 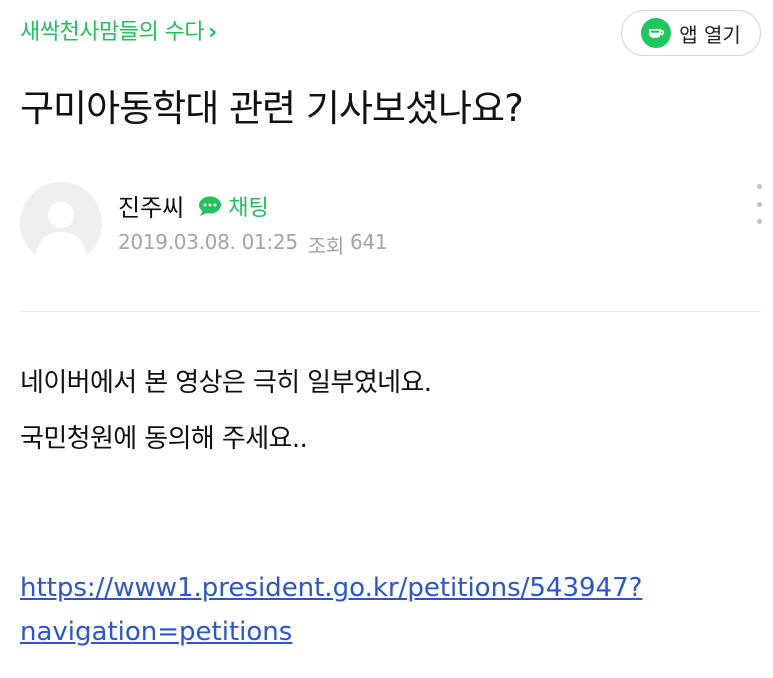 I want to click on author-row: 진주씨 채팅, so click(x=193, y=205).